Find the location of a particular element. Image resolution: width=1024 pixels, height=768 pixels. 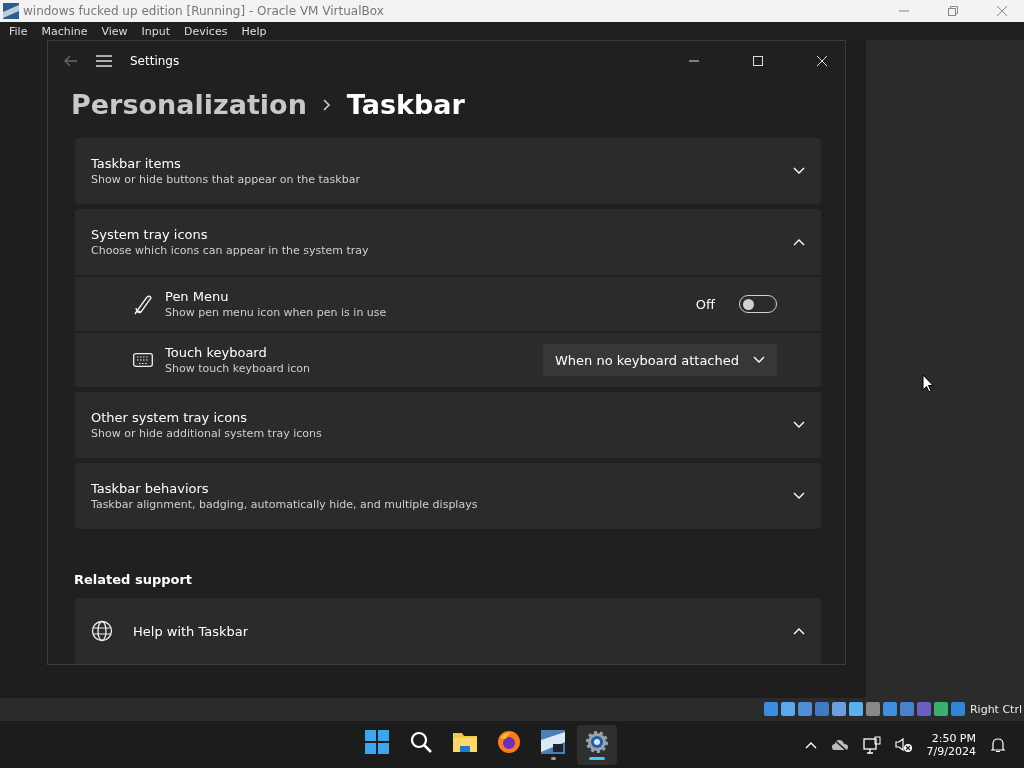

card-description: Choose which icons can appear in the system tray is located at coordinates (230, 250).